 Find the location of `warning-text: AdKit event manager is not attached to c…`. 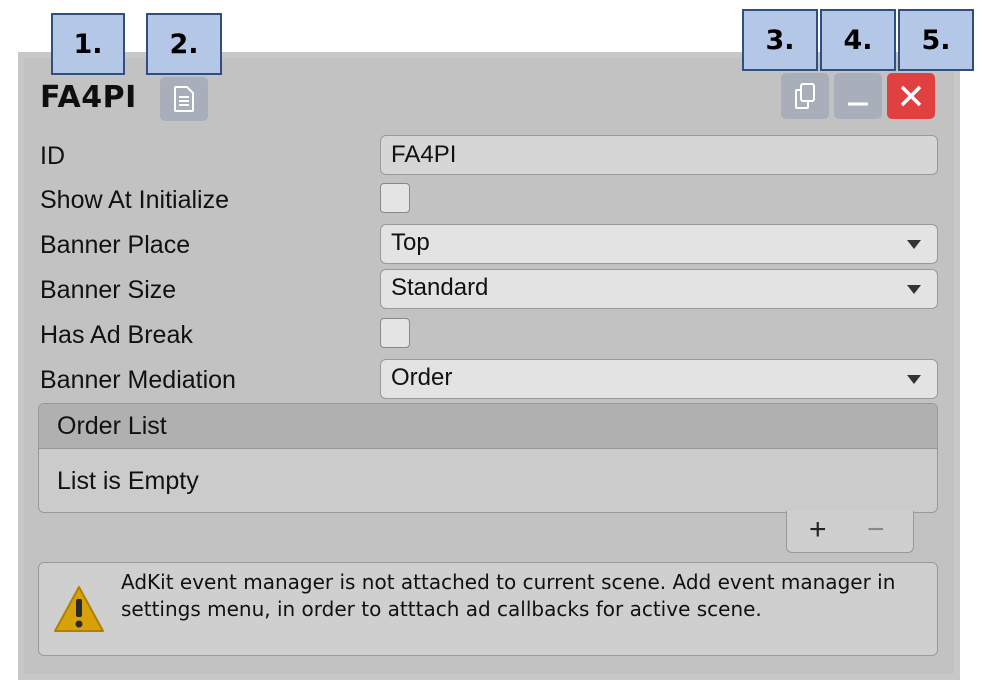

warning-text: AdKit event manager is not attached to c… is located at coordinates (508, 595).